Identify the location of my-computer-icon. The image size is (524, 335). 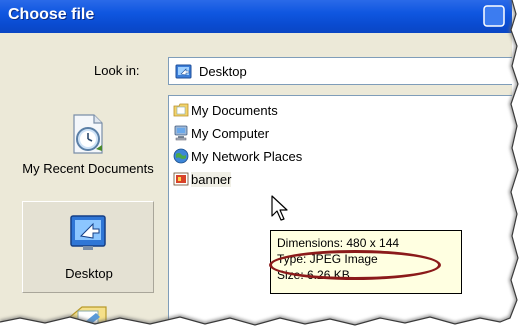
(181, 133).